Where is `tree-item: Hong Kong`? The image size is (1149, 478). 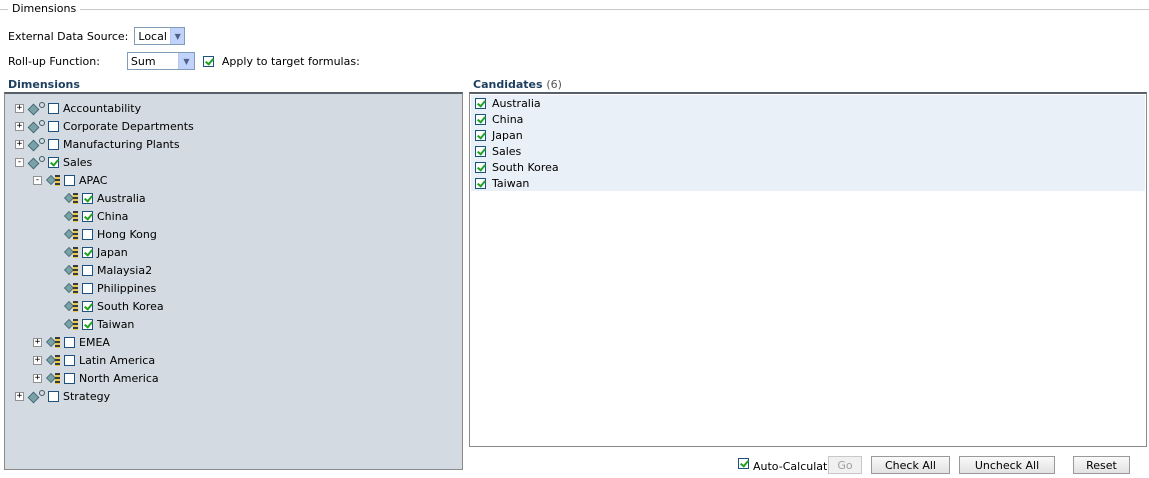
tree-item: Hong Kong is located at coordinates (104, 234).